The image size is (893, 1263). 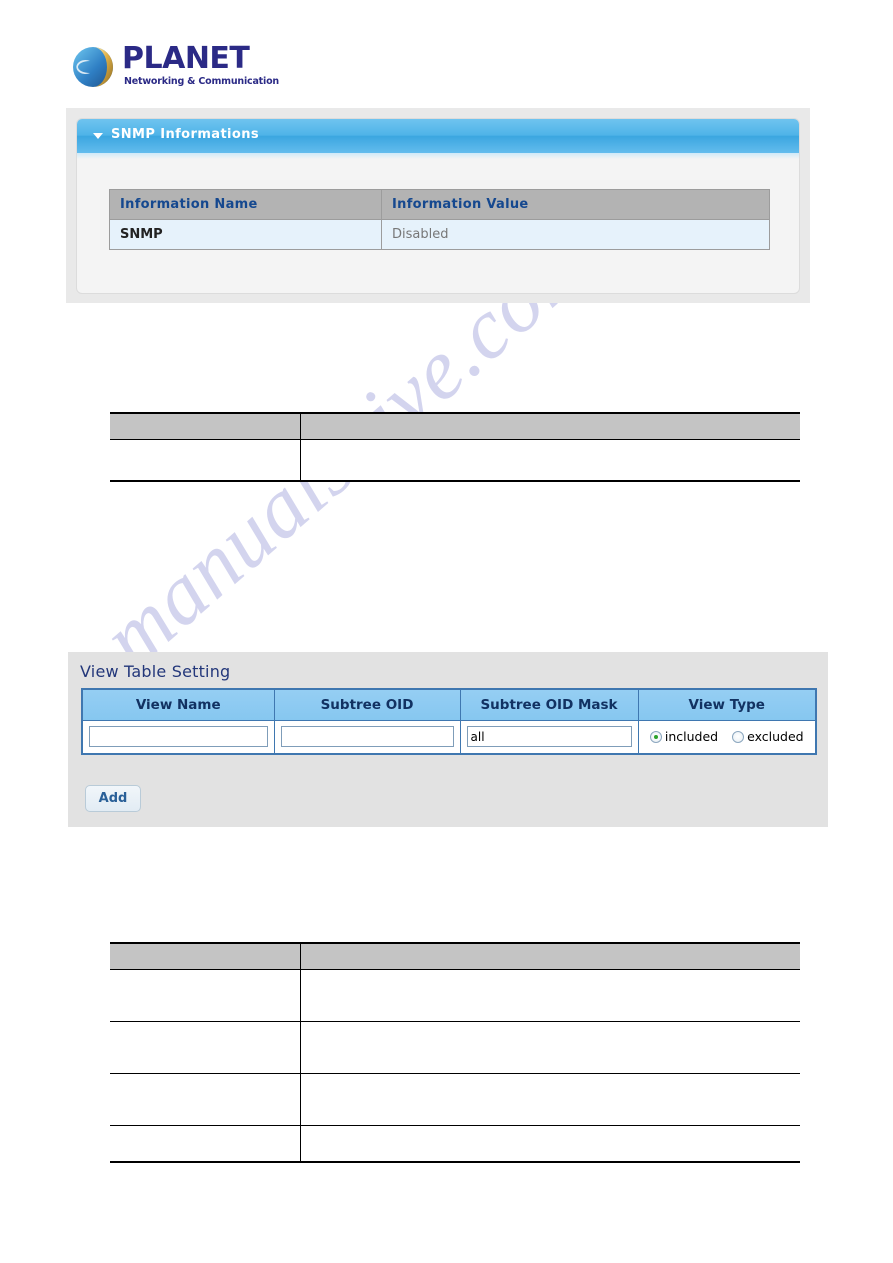 What do you see at coordinates (98, 136) in the screenshot?
I see `caret-down-icon` at bounding box center [98, 136].